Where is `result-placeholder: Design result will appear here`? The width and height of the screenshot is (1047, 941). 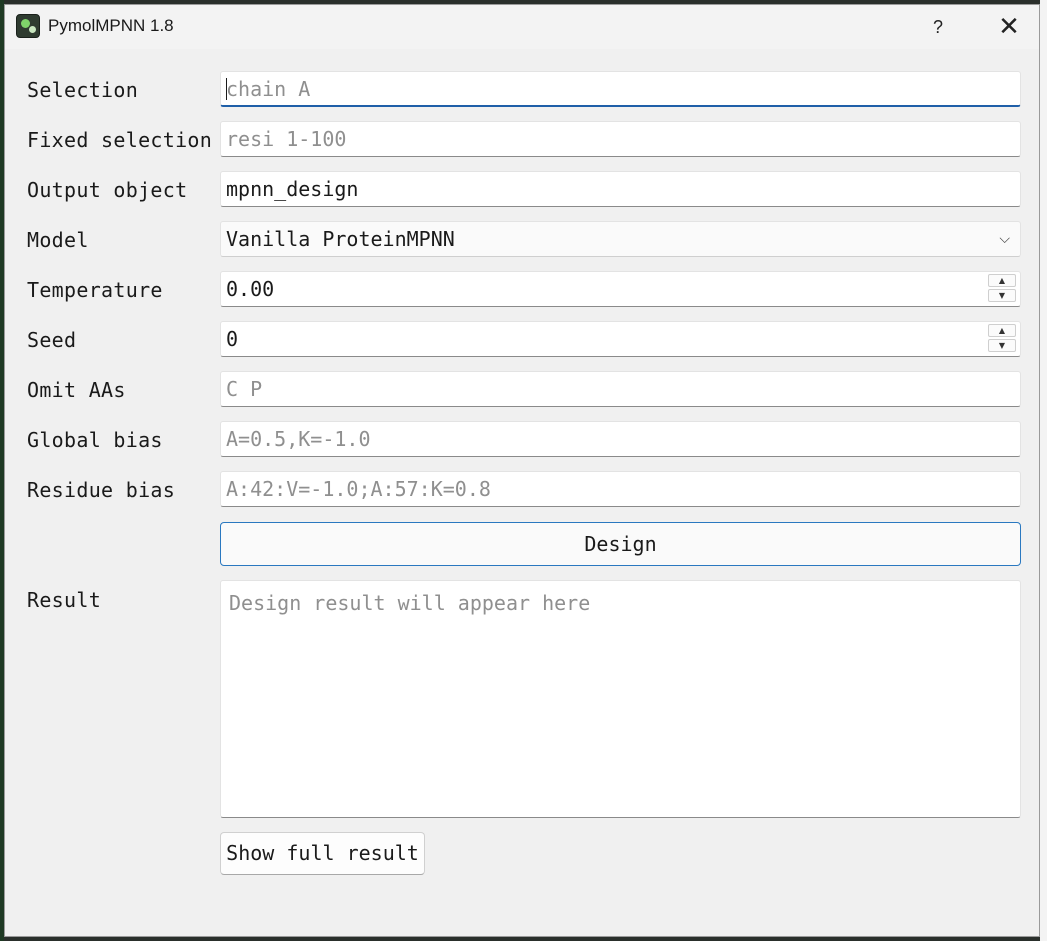
result-placeholder: Design result will appear here is located at coordinates (410, 603).